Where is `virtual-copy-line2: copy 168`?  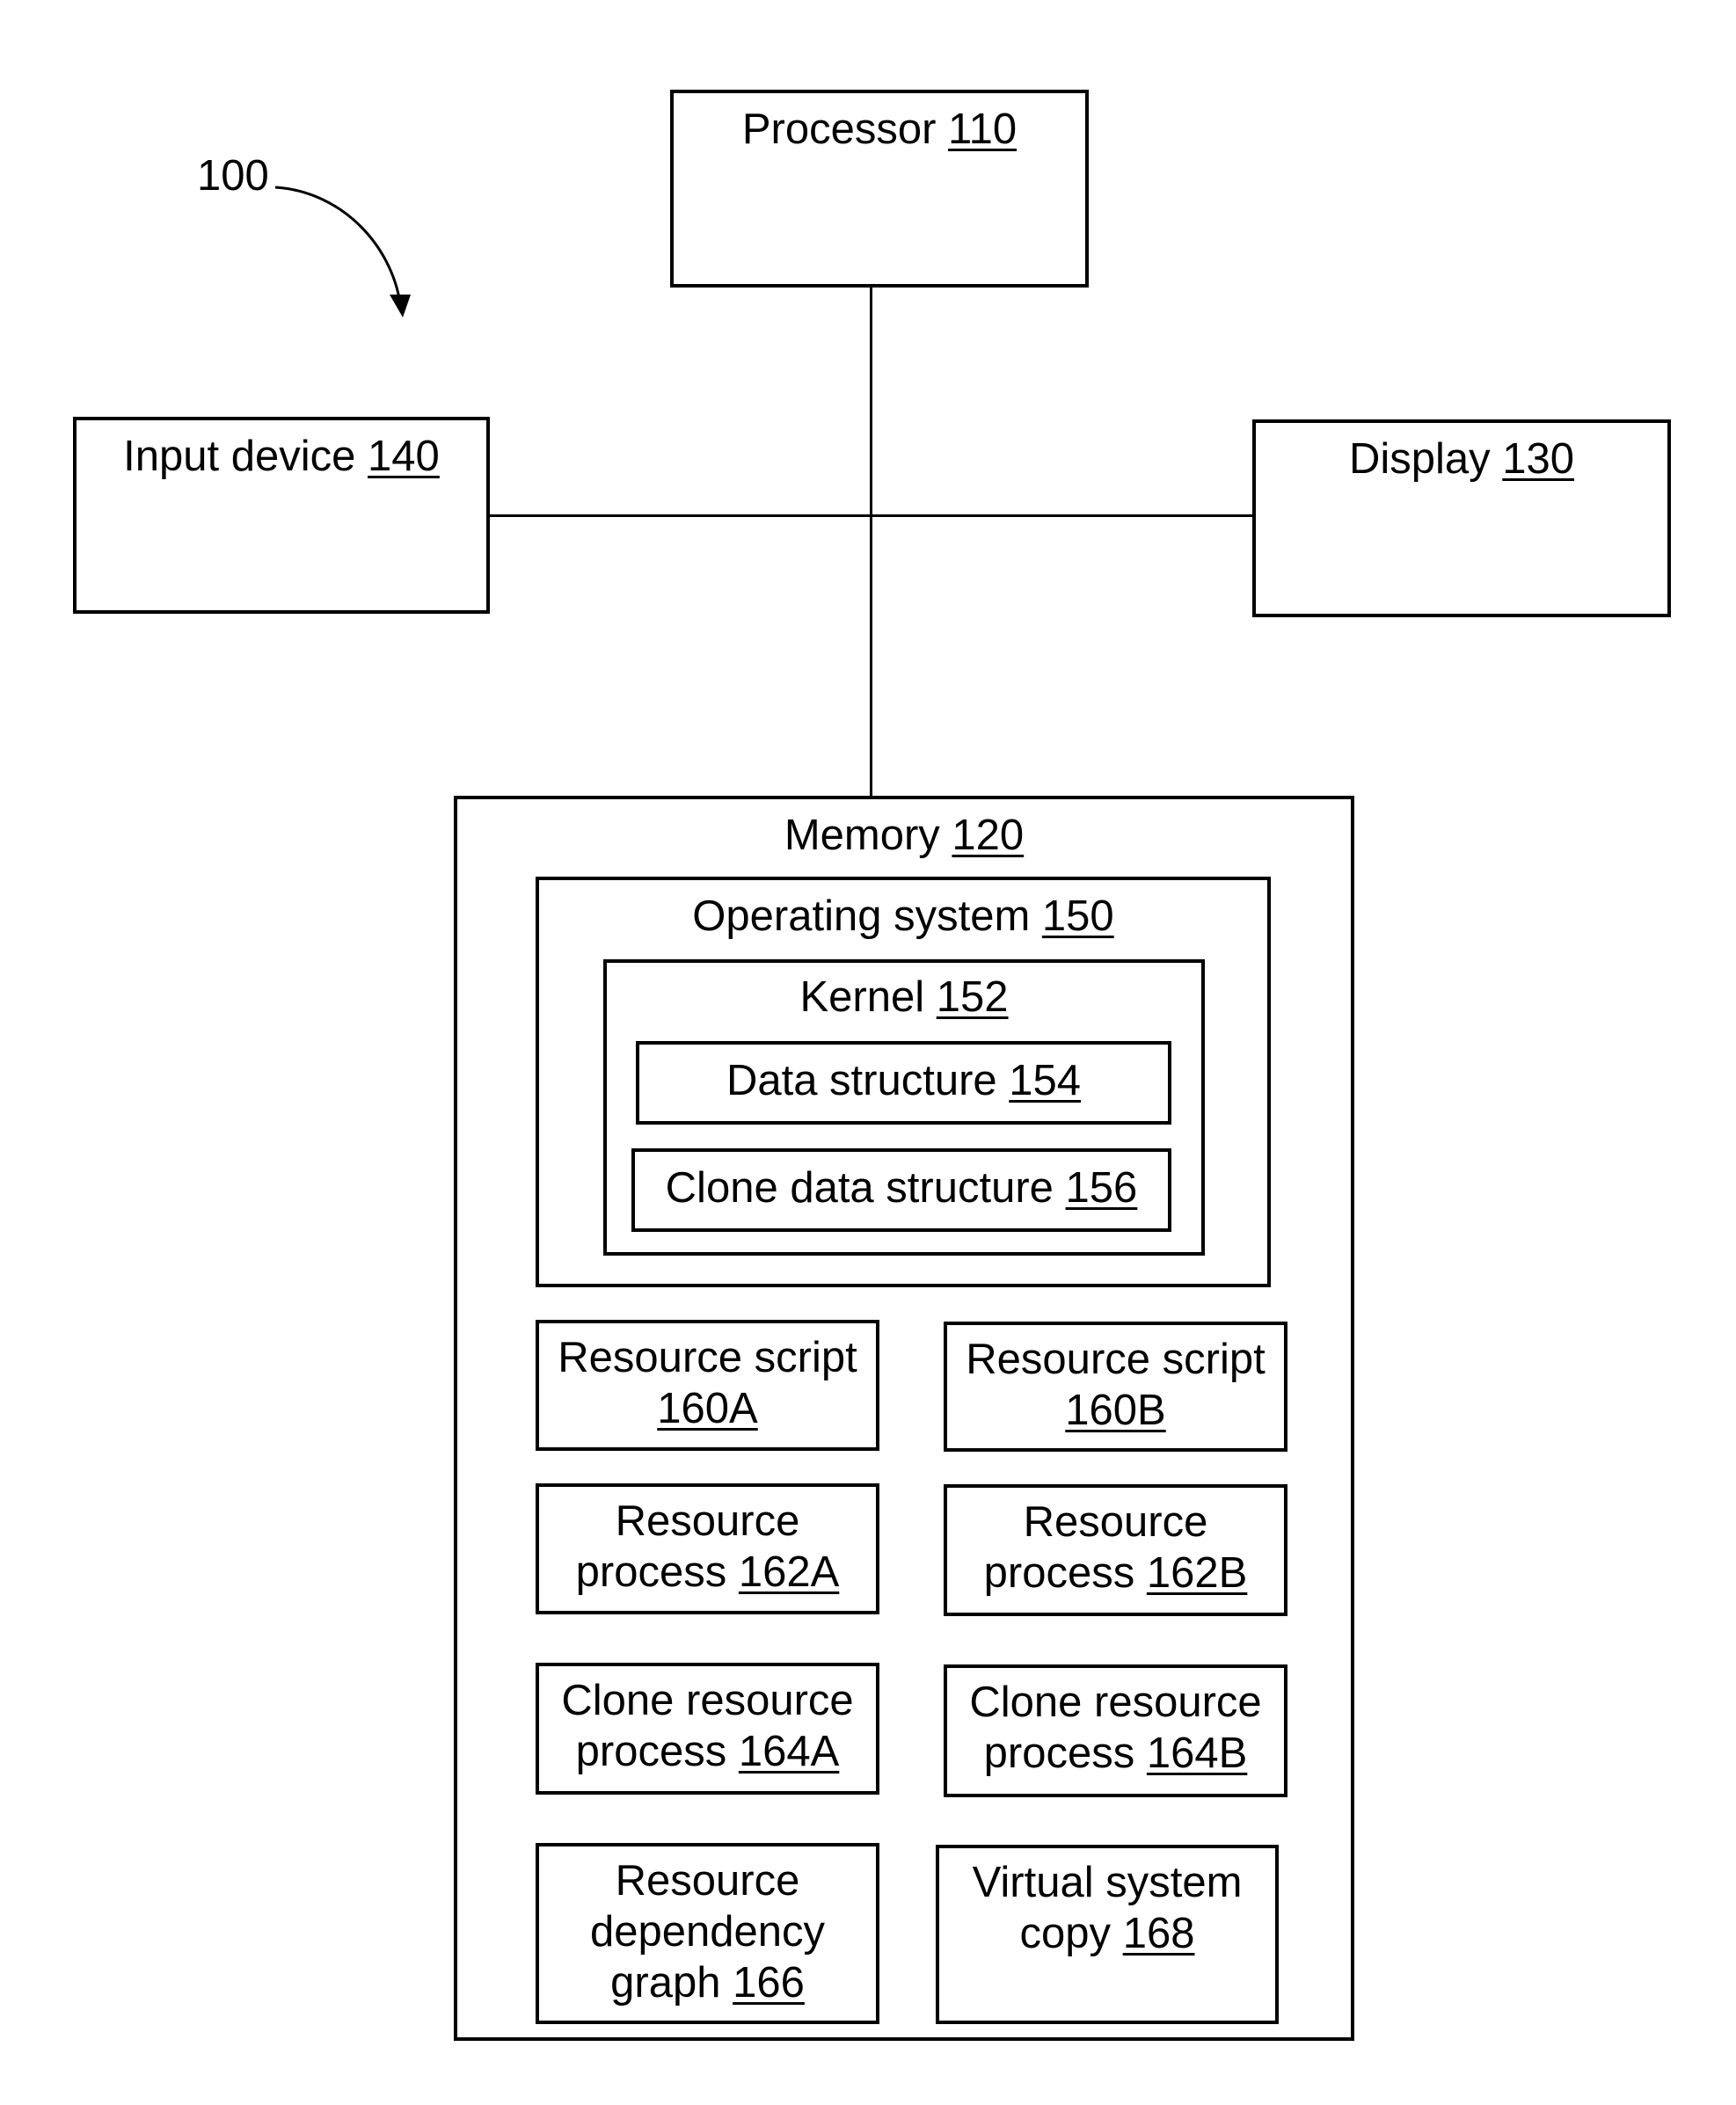
virtual-copy-line2: copy 168 is located at coordinates (1107, 1934).